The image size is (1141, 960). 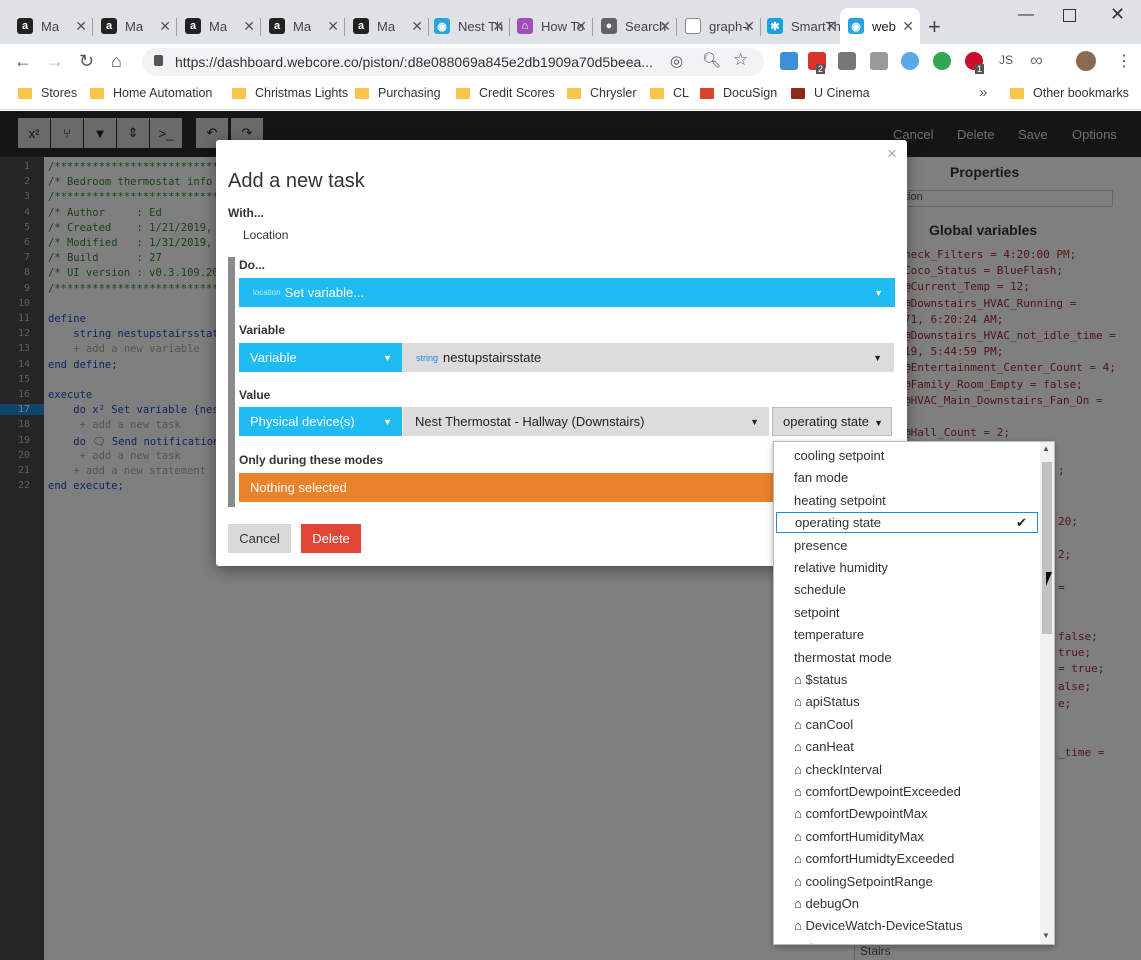 I want to click on task-block-bar, so click(x=231, y=382).